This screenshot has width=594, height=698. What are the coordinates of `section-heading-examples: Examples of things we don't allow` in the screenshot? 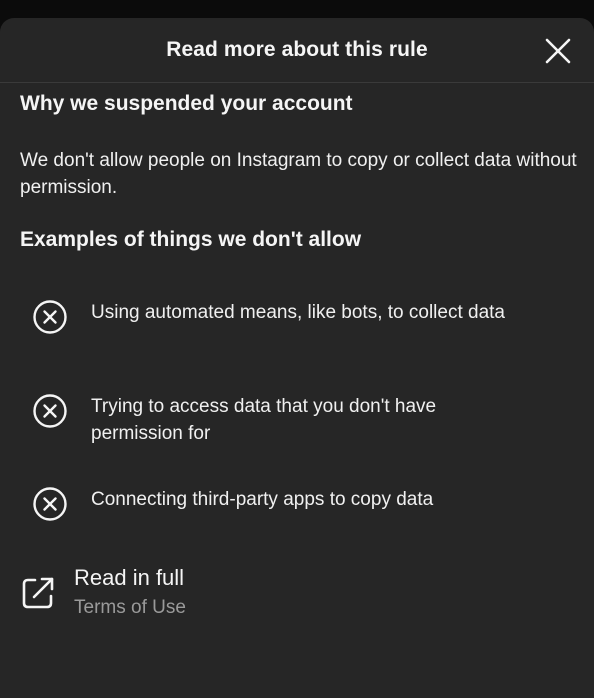 It's located at (191, 239).